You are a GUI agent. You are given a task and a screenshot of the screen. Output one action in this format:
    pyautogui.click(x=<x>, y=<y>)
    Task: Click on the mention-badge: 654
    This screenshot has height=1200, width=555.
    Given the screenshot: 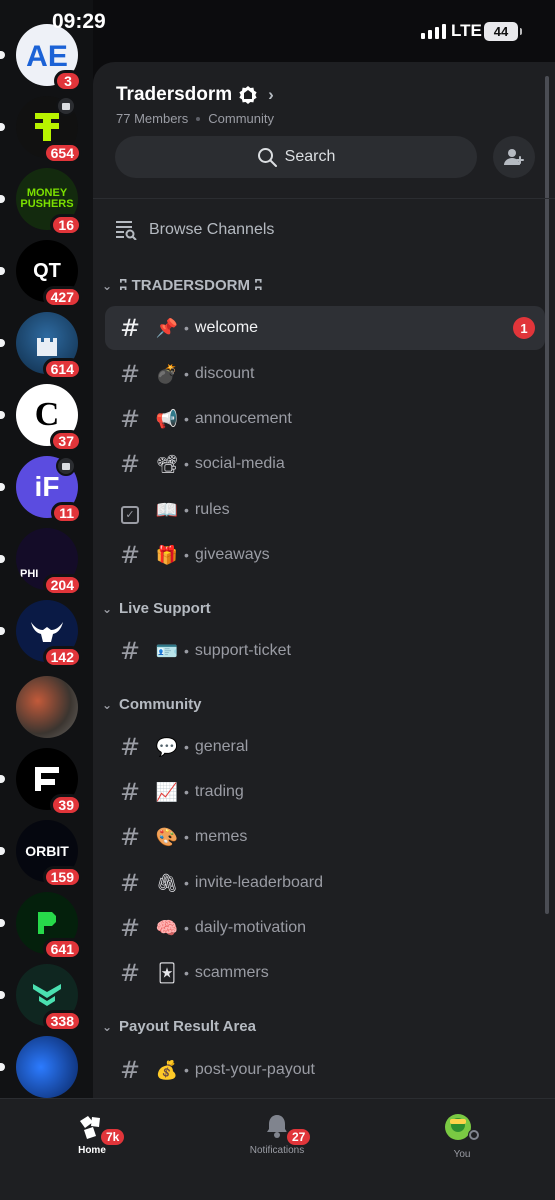 What is the action you would take?
    pyautogui.click(x=62, y=153)
    